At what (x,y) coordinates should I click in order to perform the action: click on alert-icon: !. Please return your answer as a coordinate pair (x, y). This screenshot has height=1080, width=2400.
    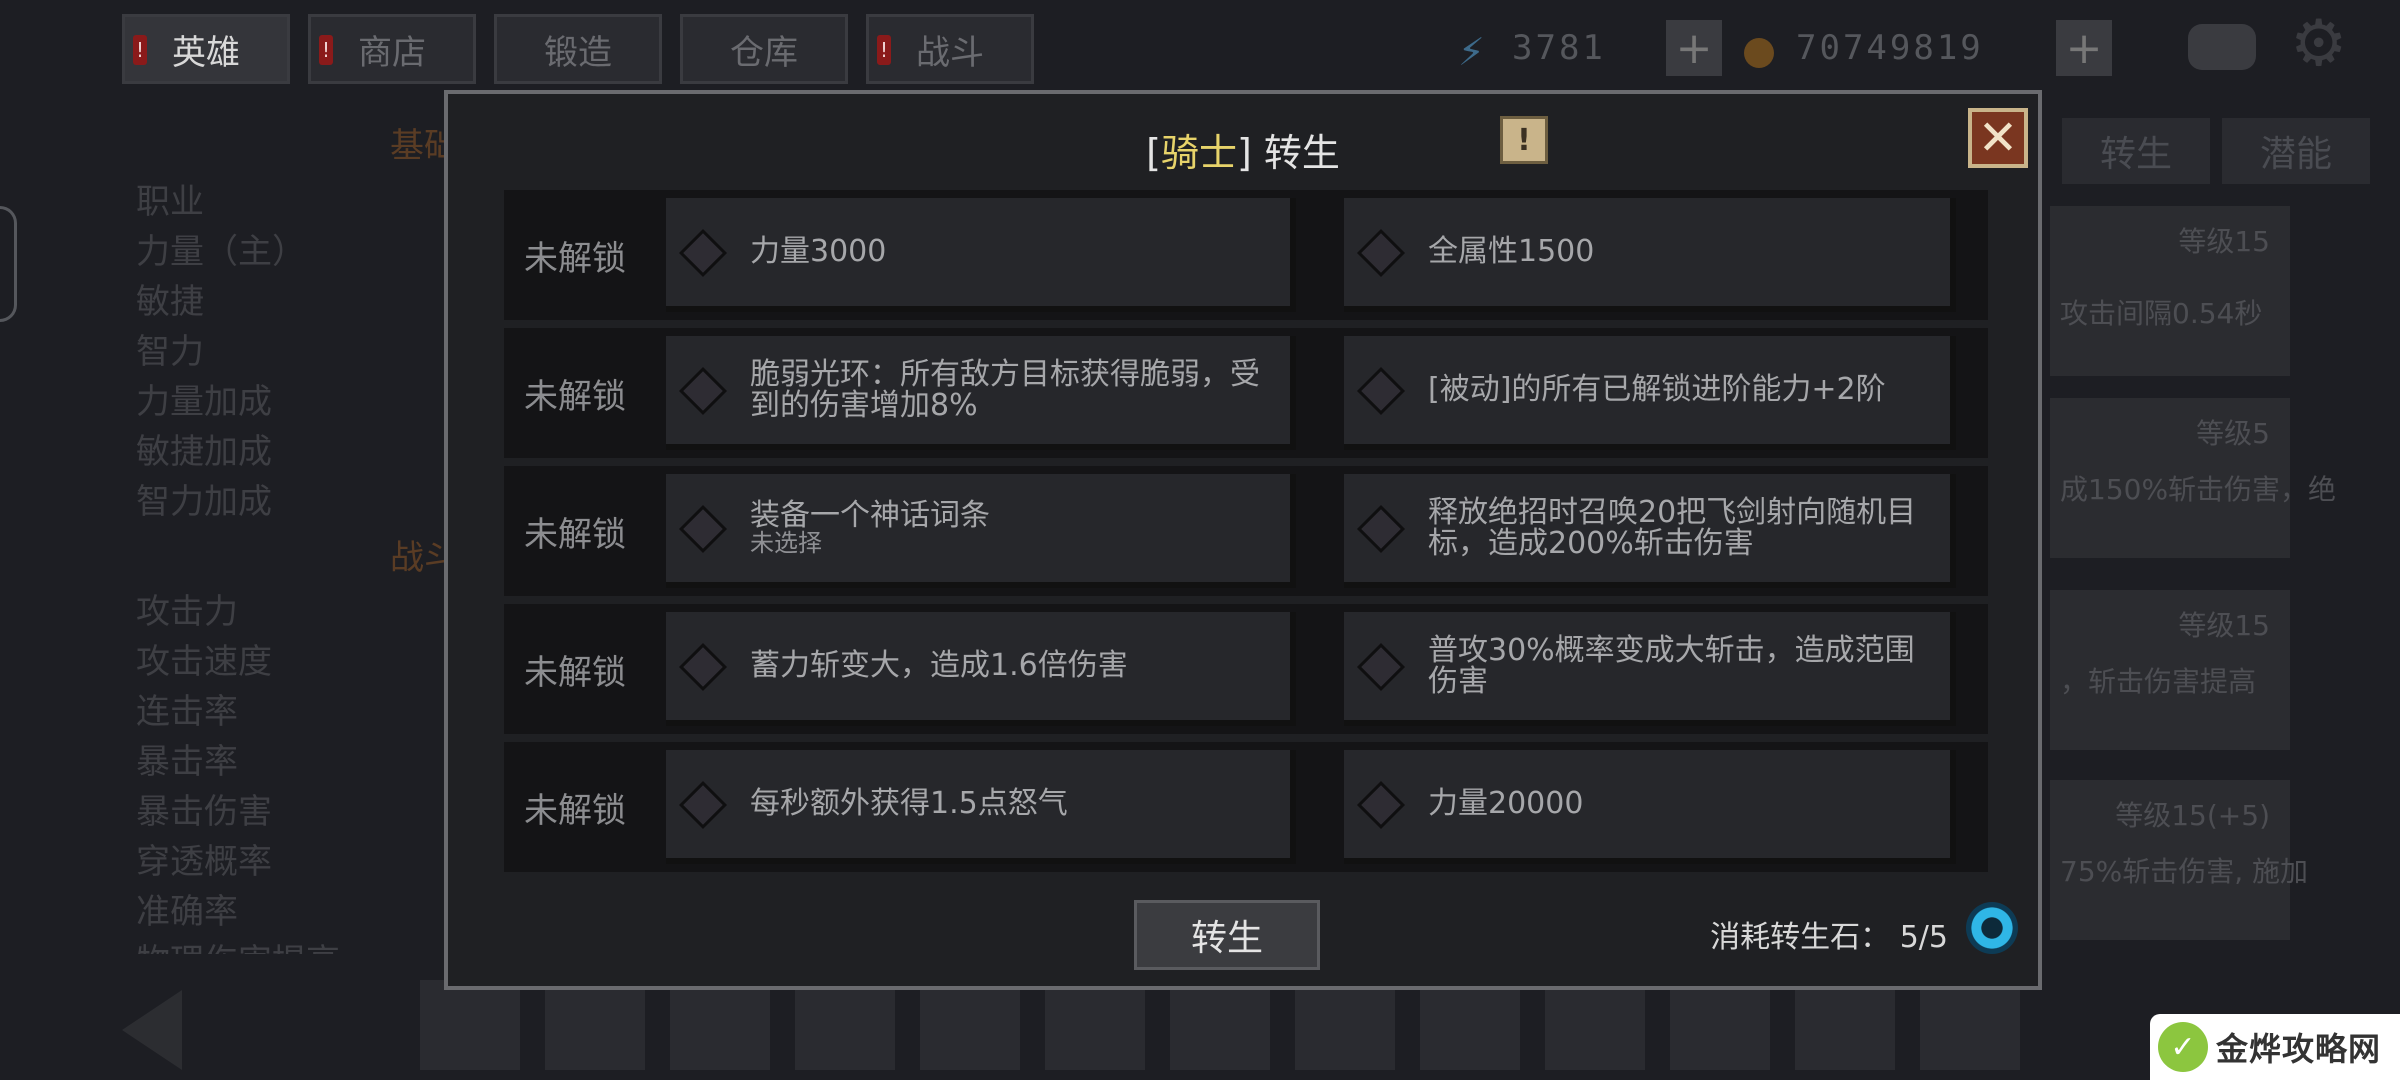
    Looking at the image, I should click on (884, 50).